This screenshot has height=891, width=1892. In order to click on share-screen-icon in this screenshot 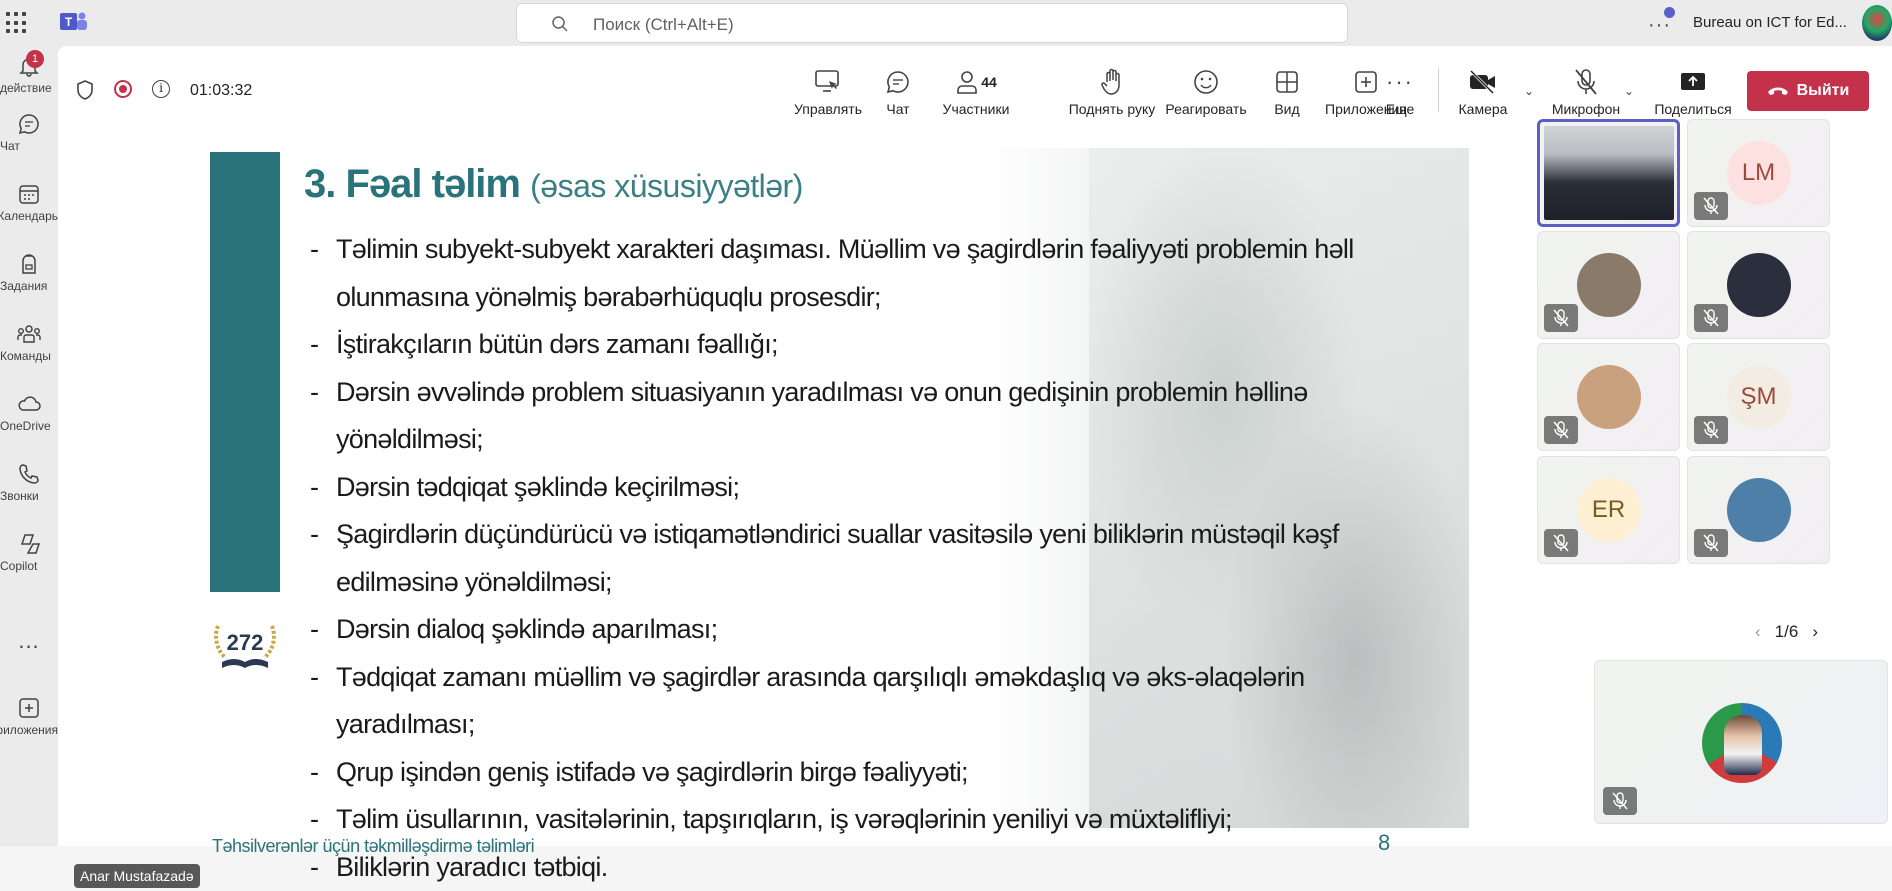, I will do `click(1693, 82)`.